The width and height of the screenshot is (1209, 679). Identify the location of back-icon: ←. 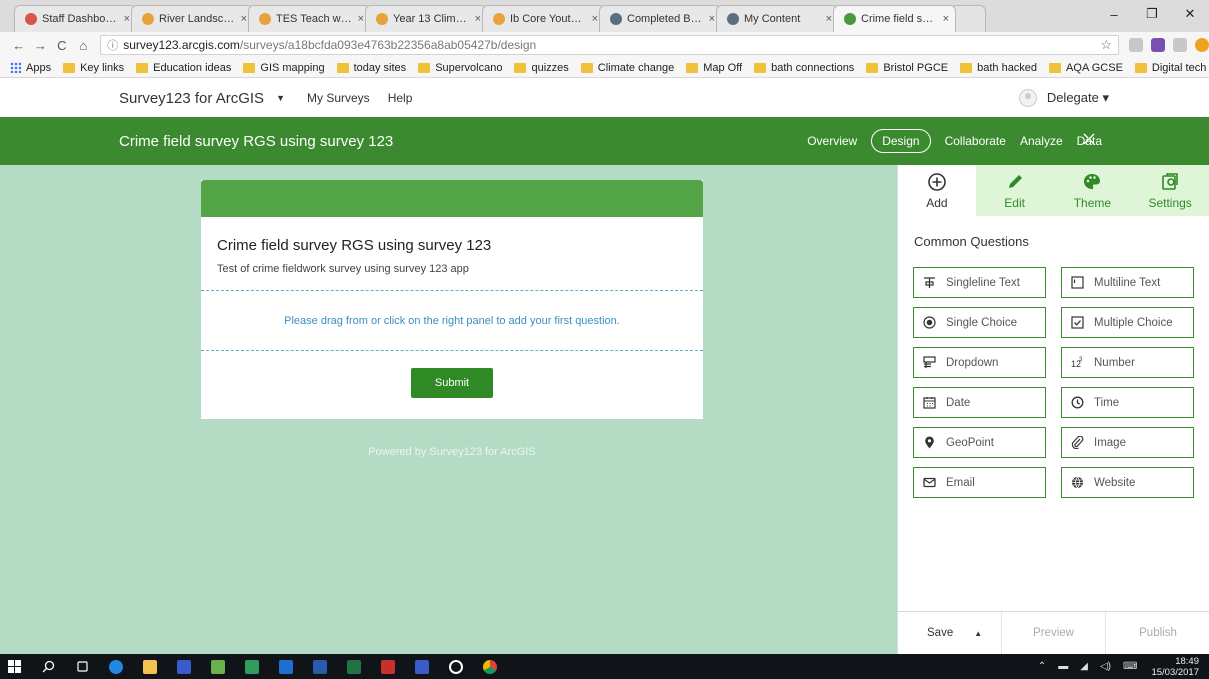
(19, 45).